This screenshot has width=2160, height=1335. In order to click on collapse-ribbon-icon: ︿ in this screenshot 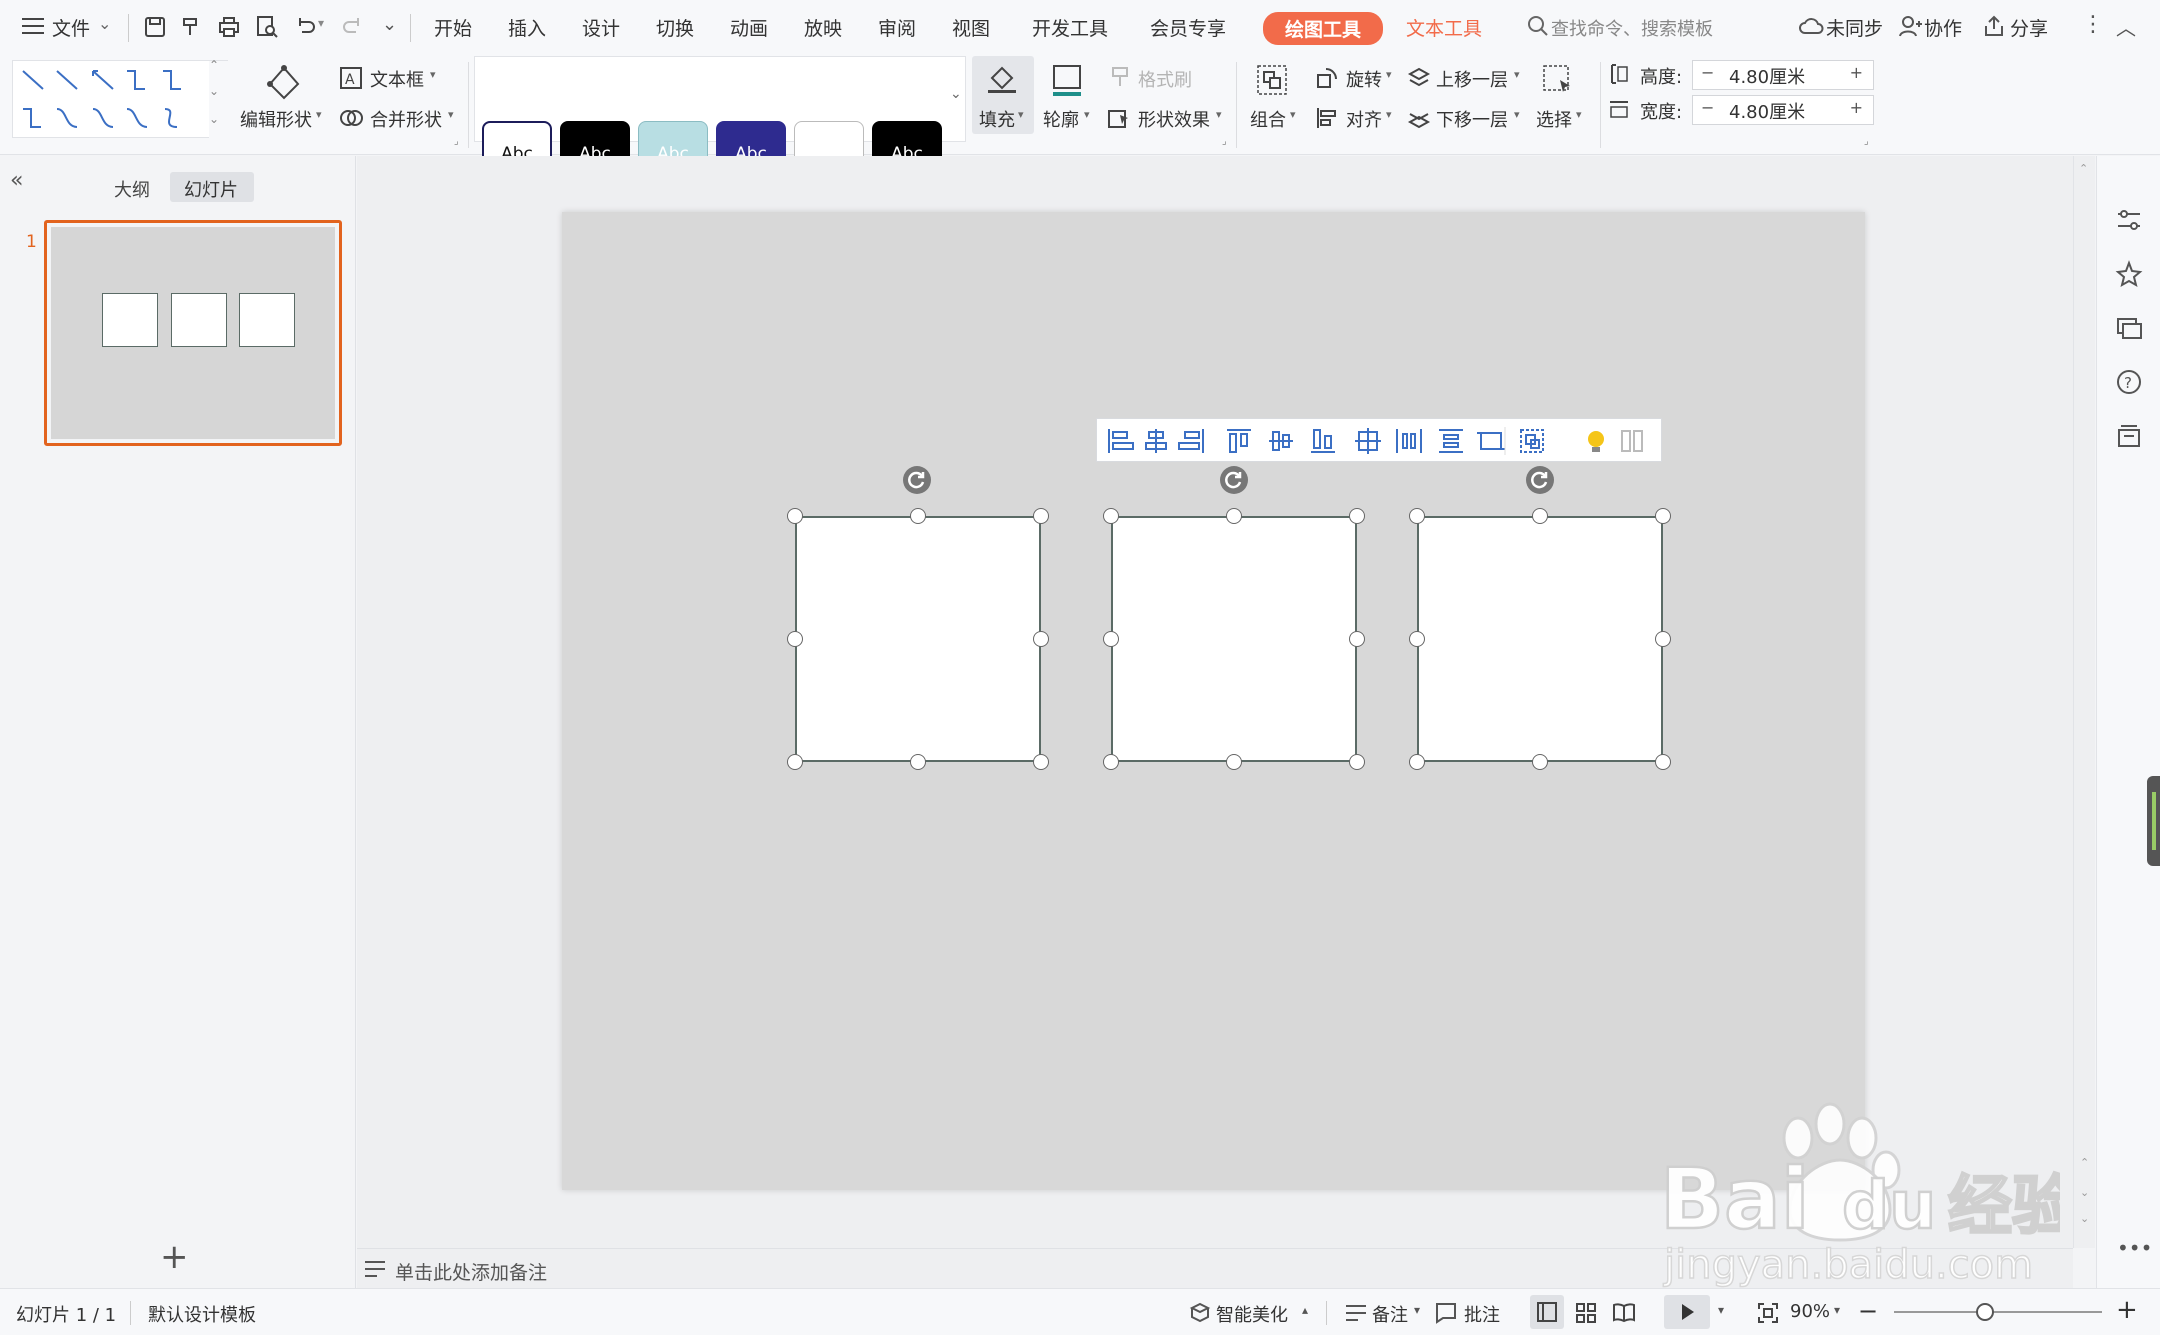, I will do `click(2126, 26)`.